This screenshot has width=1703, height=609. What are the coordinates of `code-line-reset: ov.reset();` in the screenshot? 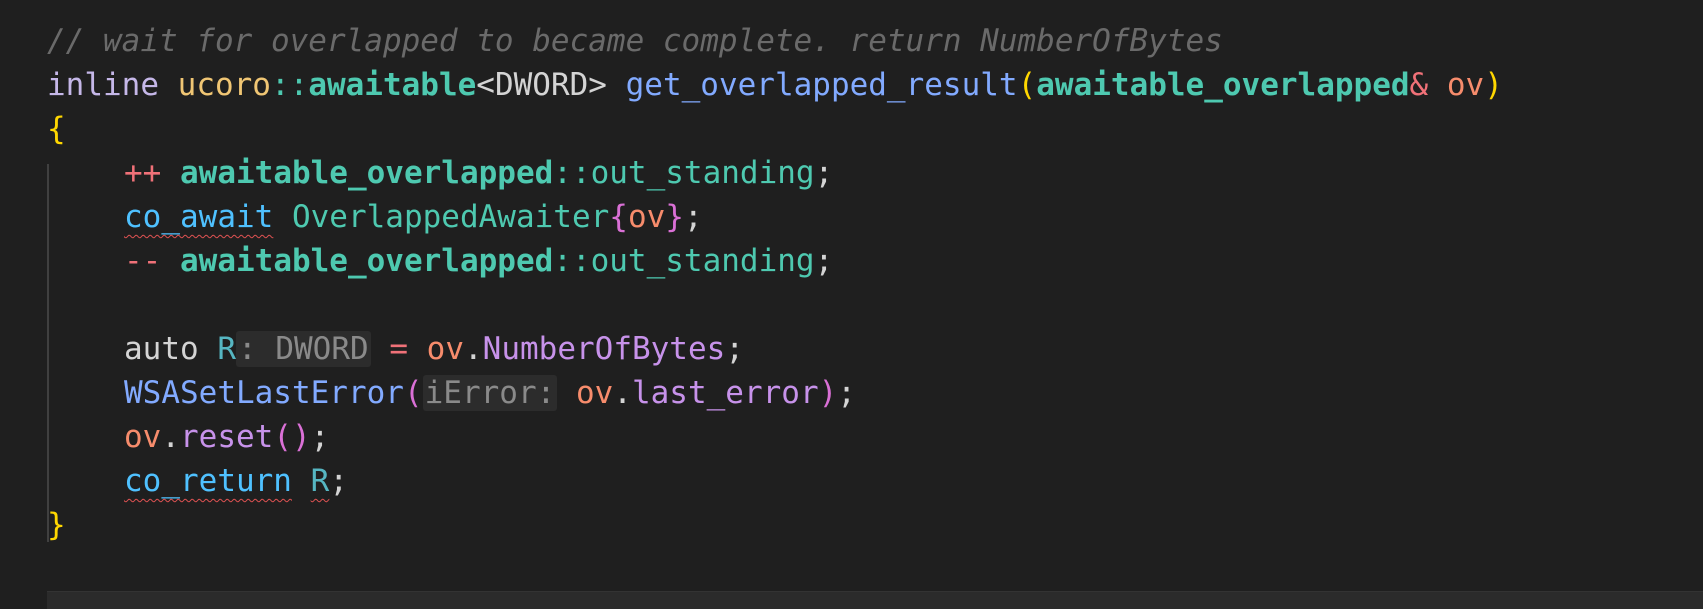 It's located at (188, 437).